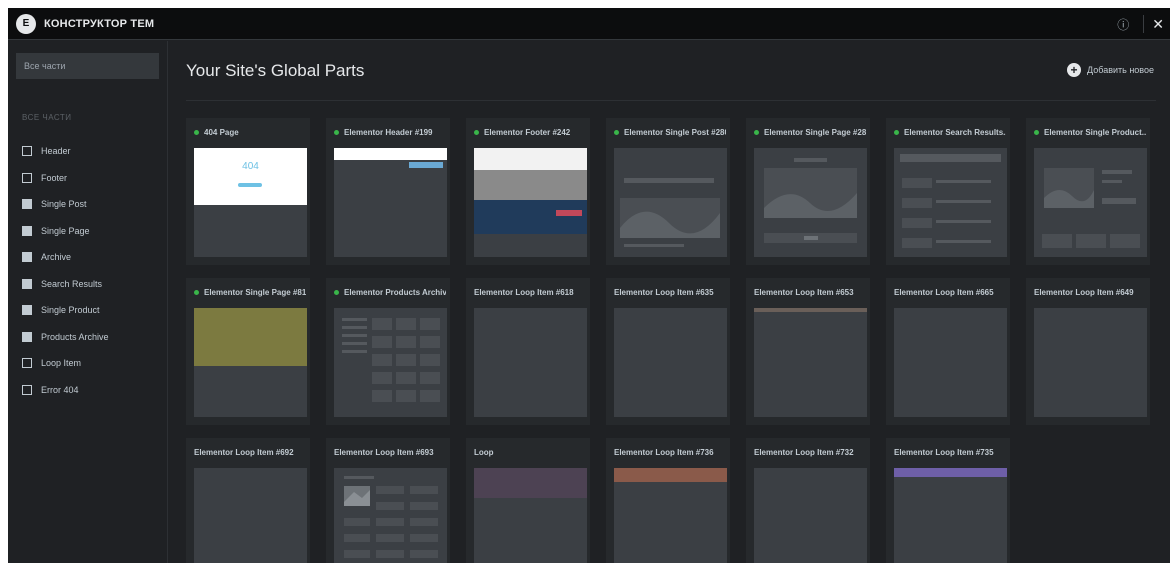  Describe the element at coordinates (87, 390) in the screenshot. I see `sidebar-item-error-404: Error 404` at that location.